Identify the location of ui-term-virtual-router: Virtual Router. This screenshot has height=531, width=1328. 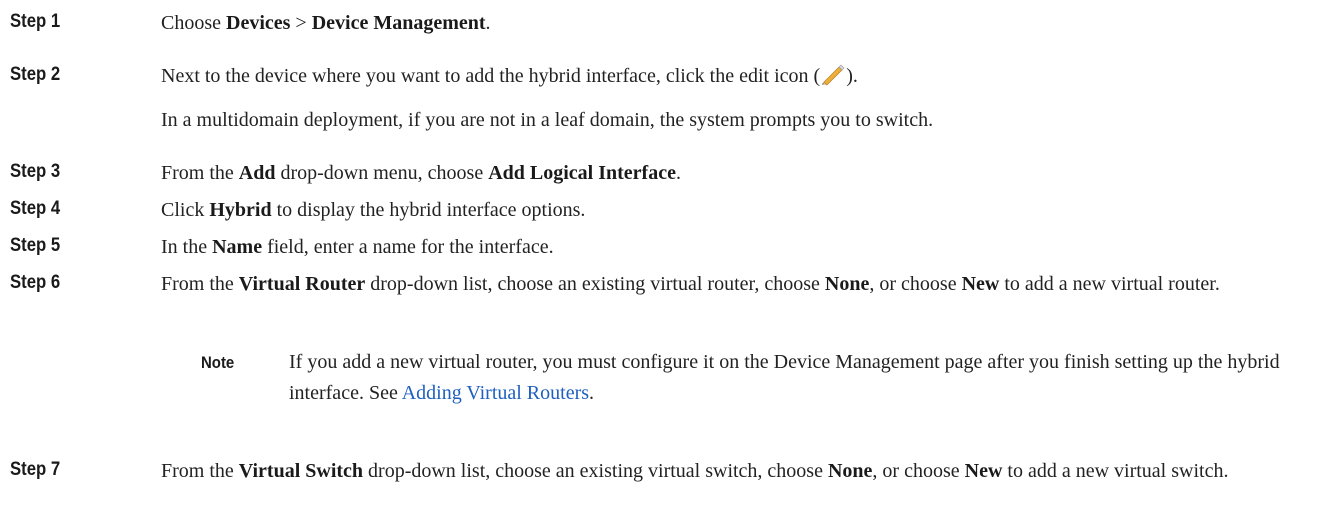
(302, 284).